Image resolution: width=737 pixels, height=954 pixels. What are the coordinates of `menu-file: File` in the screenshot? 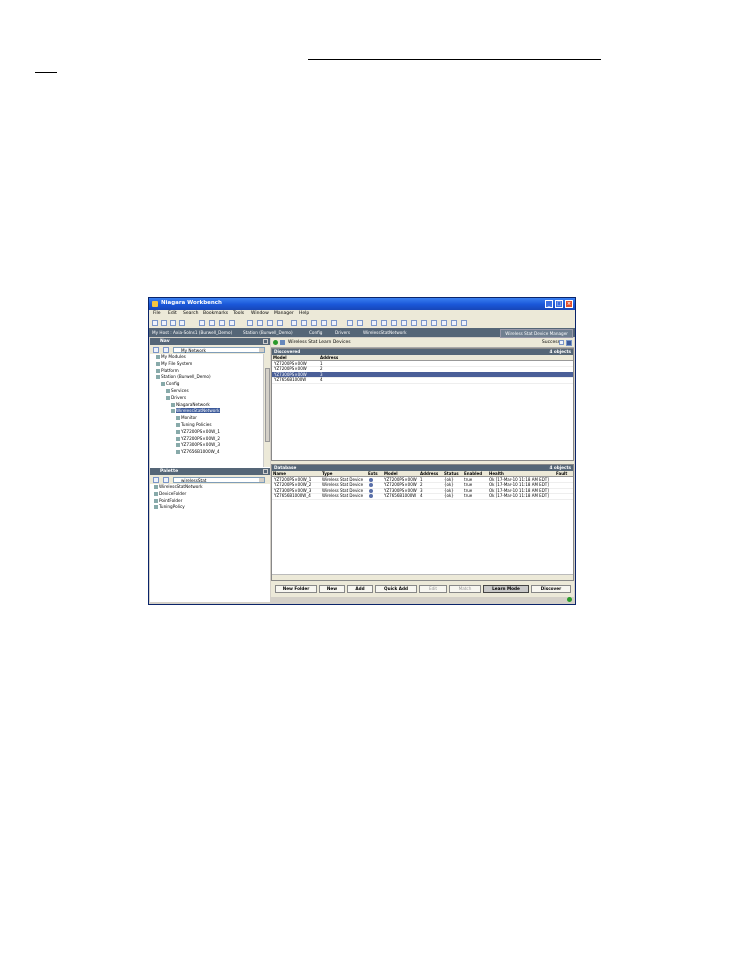 It's located at (157, 314).